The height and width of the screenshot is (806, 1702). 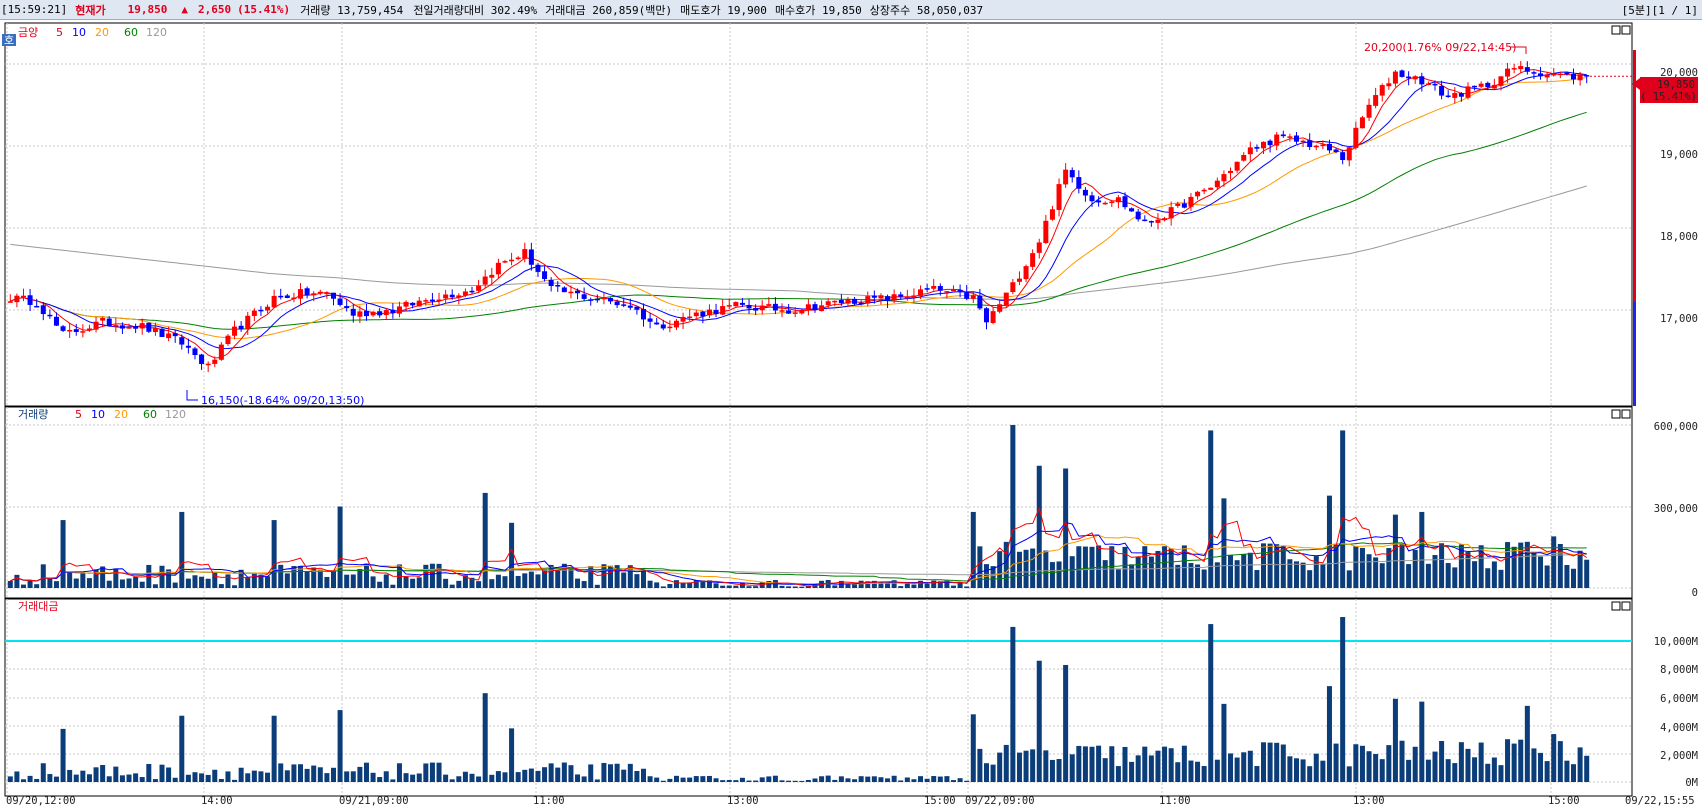 I want to click on y-tick: 600,000, so click(x=1676, y=427).